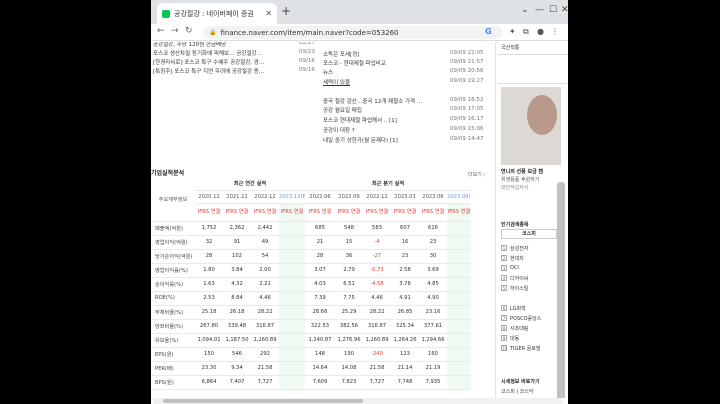 The image size is (720, 404). What do you see at coordinates (349, 382) in the screenshot?
I see `table-cell: 7,823` at bounding box center [349, 382].